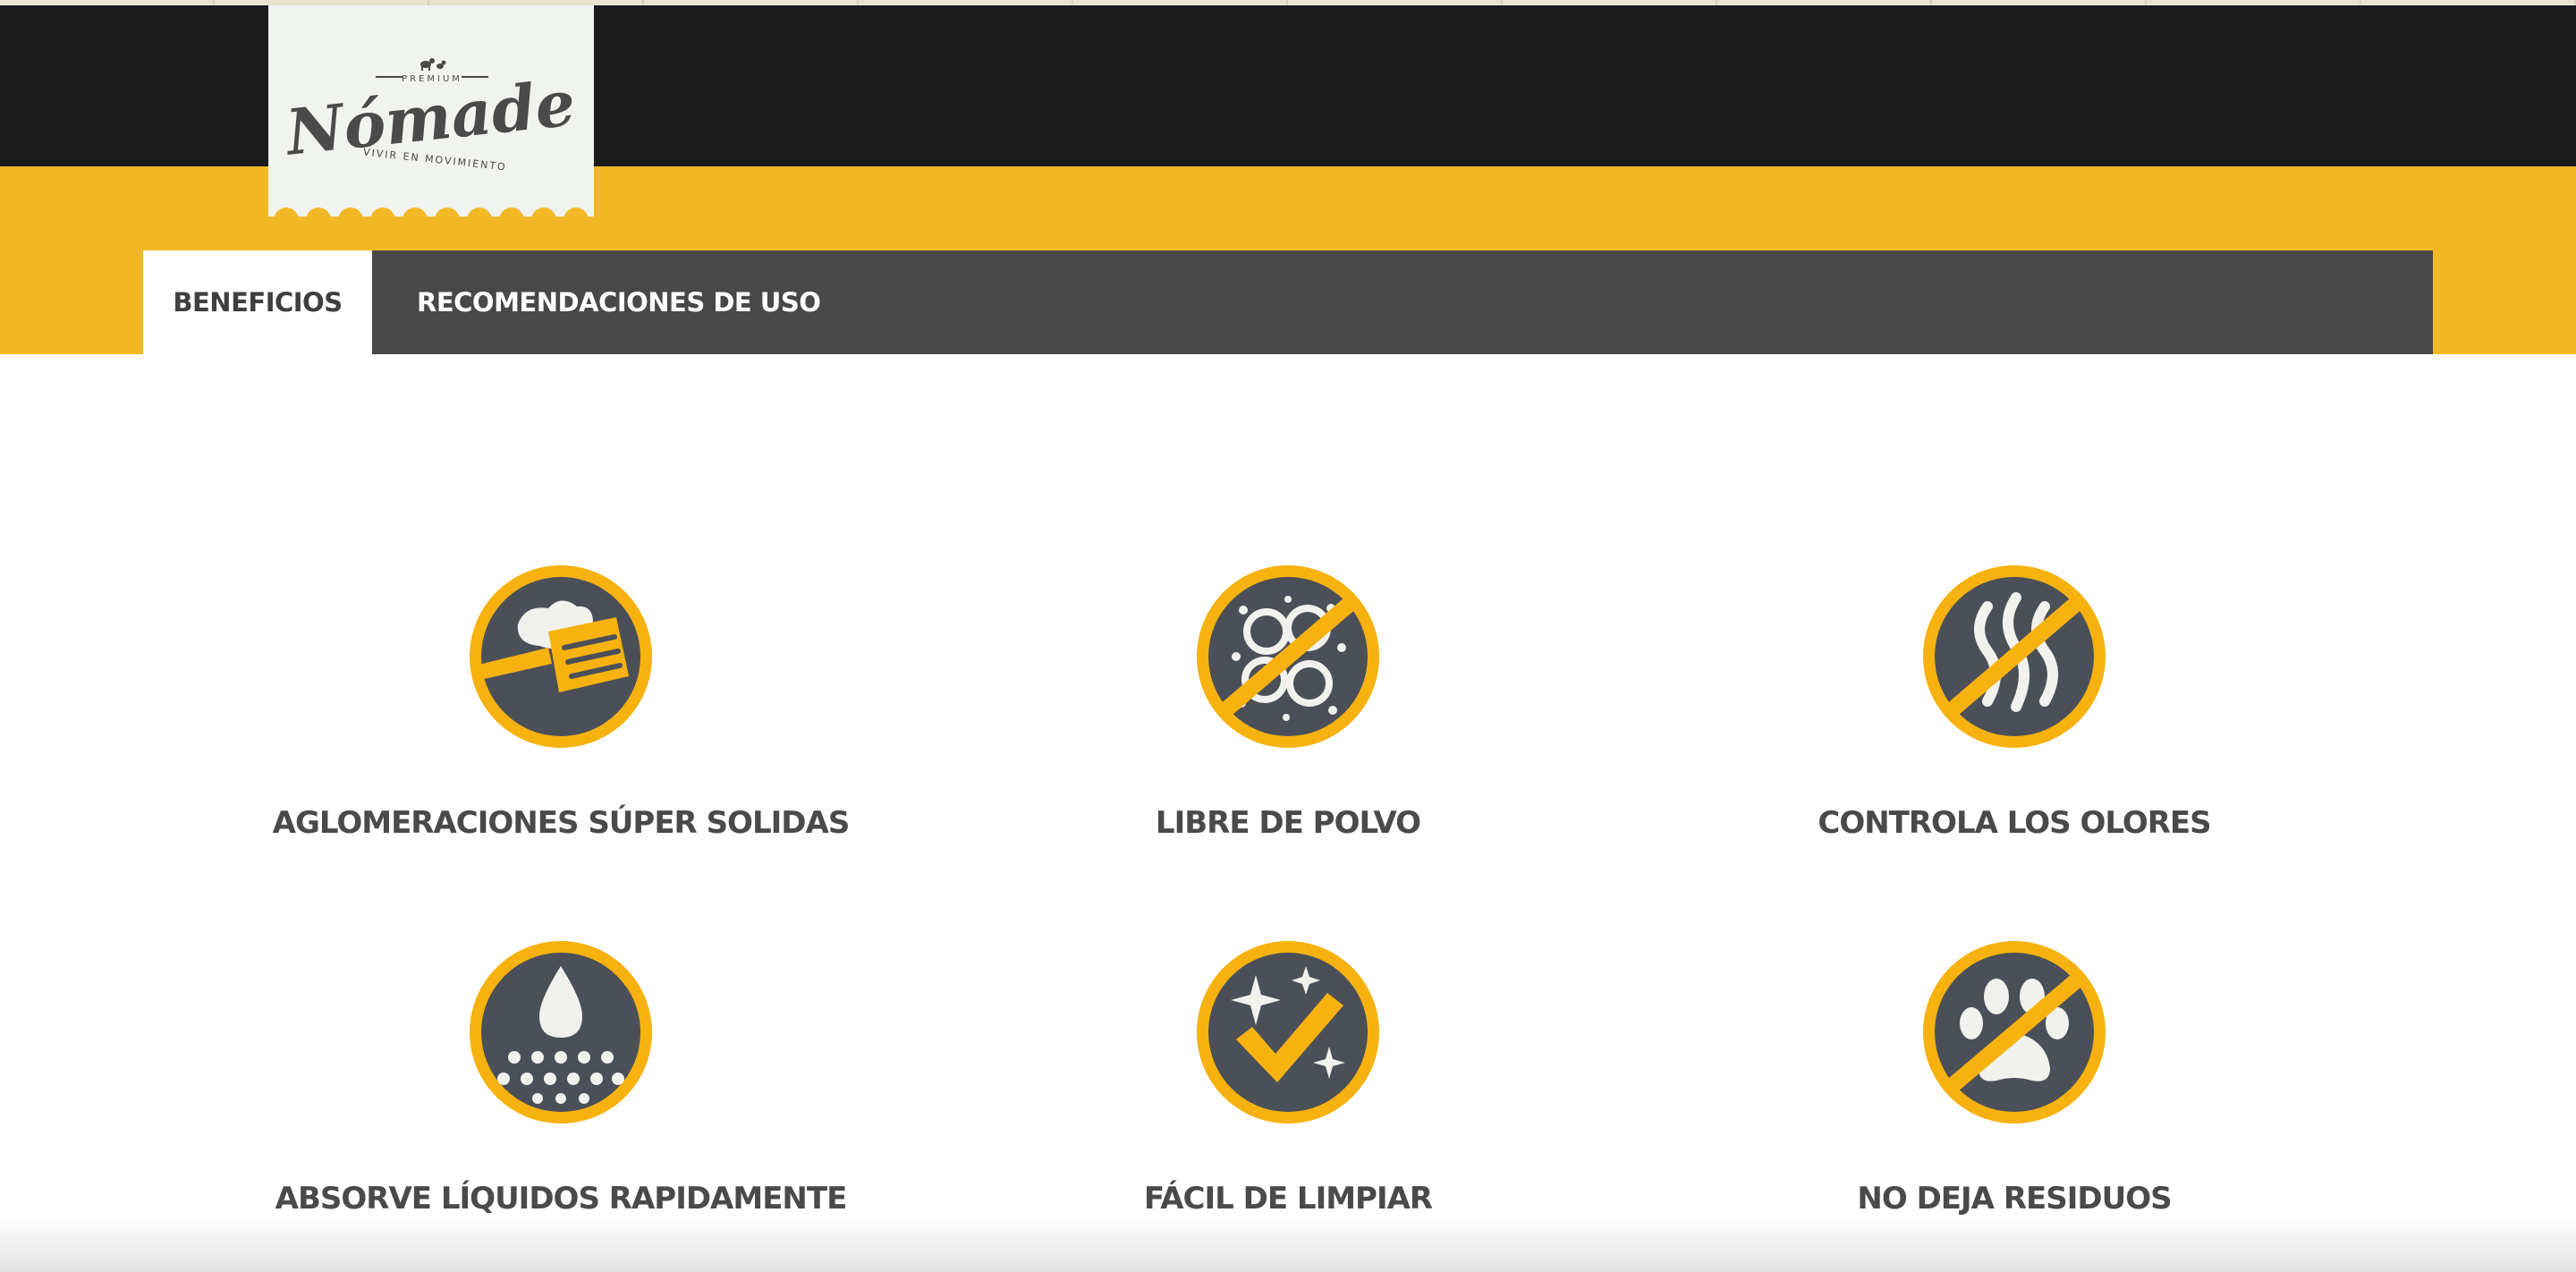 The image size is (2576, 1272). I want to click on benefit-item: LIBRE DE POLVO, so click(1288, 699).